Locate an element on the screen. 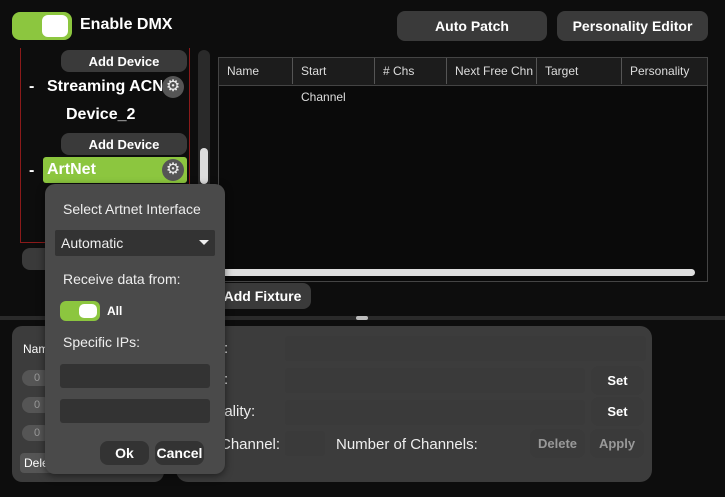  popup-title: Select Artnet Interface is located at coordinates (132, 209).